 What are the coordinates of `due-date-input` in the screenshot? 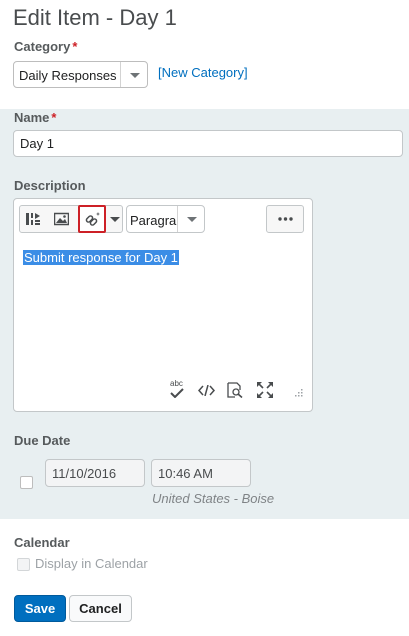 It's located at (95, 473).